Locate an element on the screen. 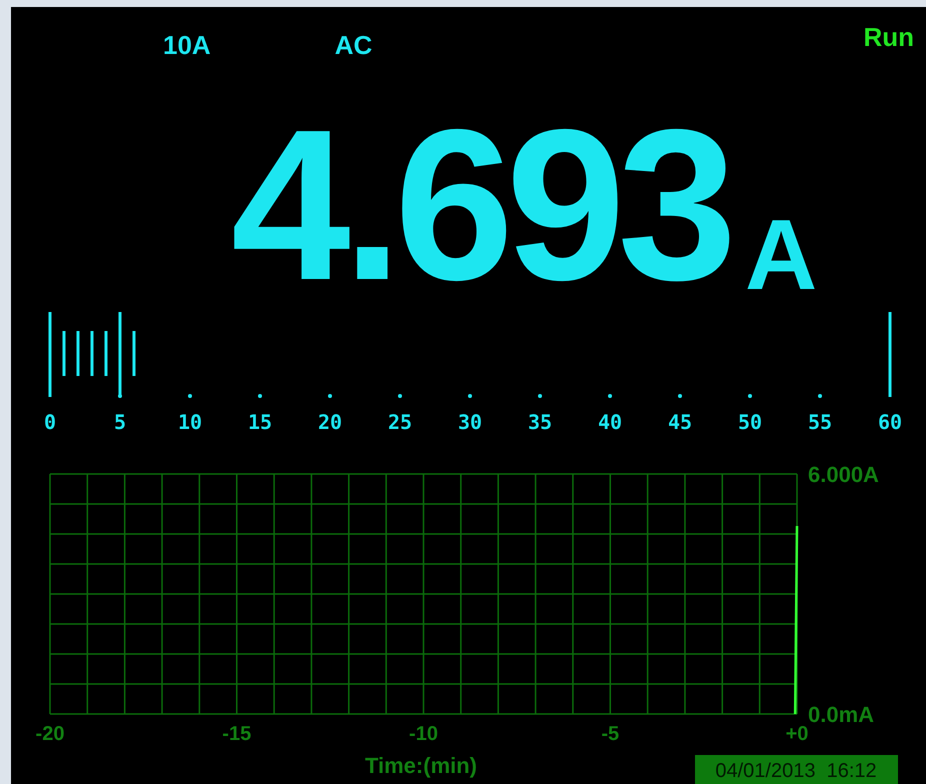 The height and width of the screenshot is (784, 926). coupling-label: AC is located at coordinates (353, 45).